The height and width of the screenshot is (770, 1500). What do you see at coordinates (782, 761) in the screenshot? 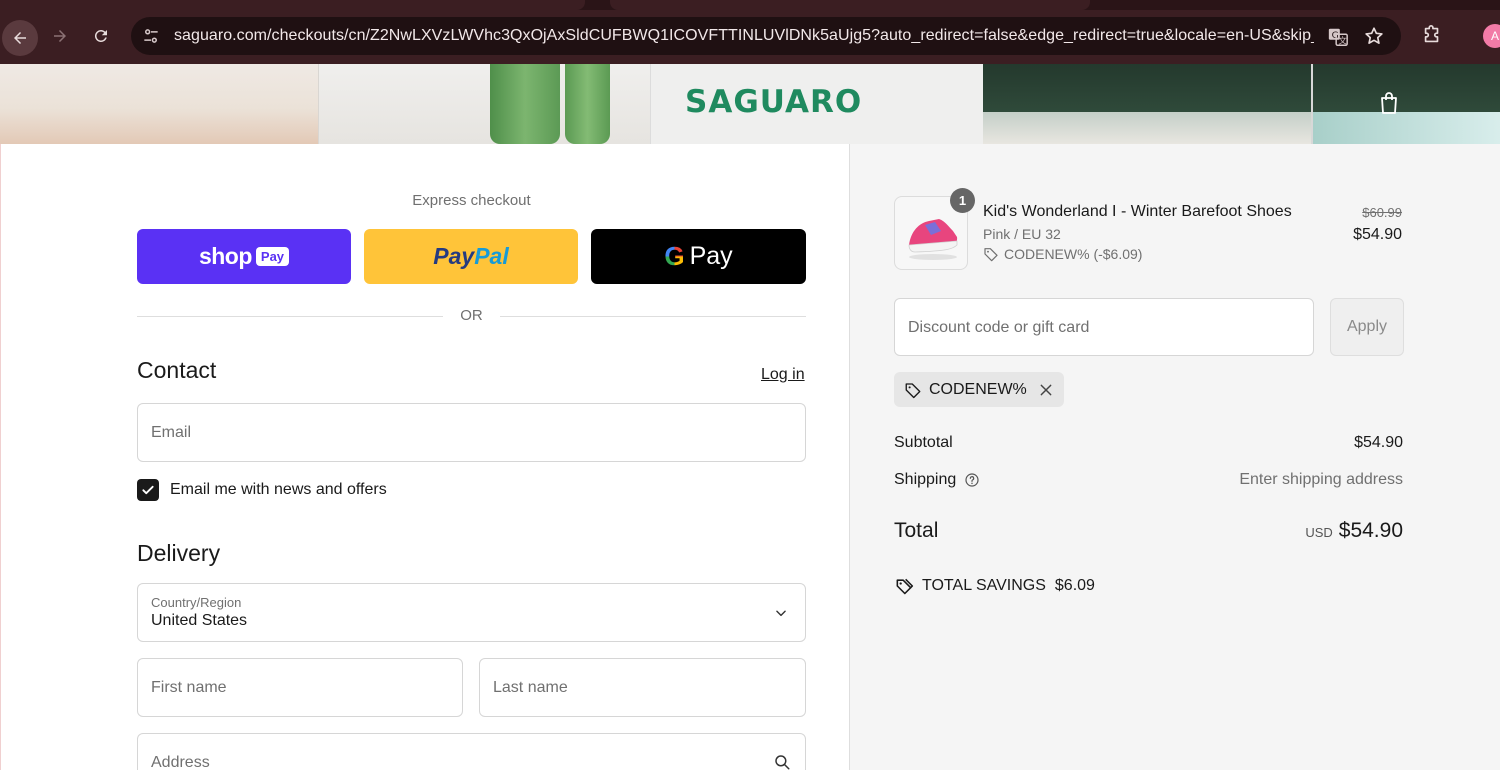
I see `search-icon` at bounding box center [782, 761].